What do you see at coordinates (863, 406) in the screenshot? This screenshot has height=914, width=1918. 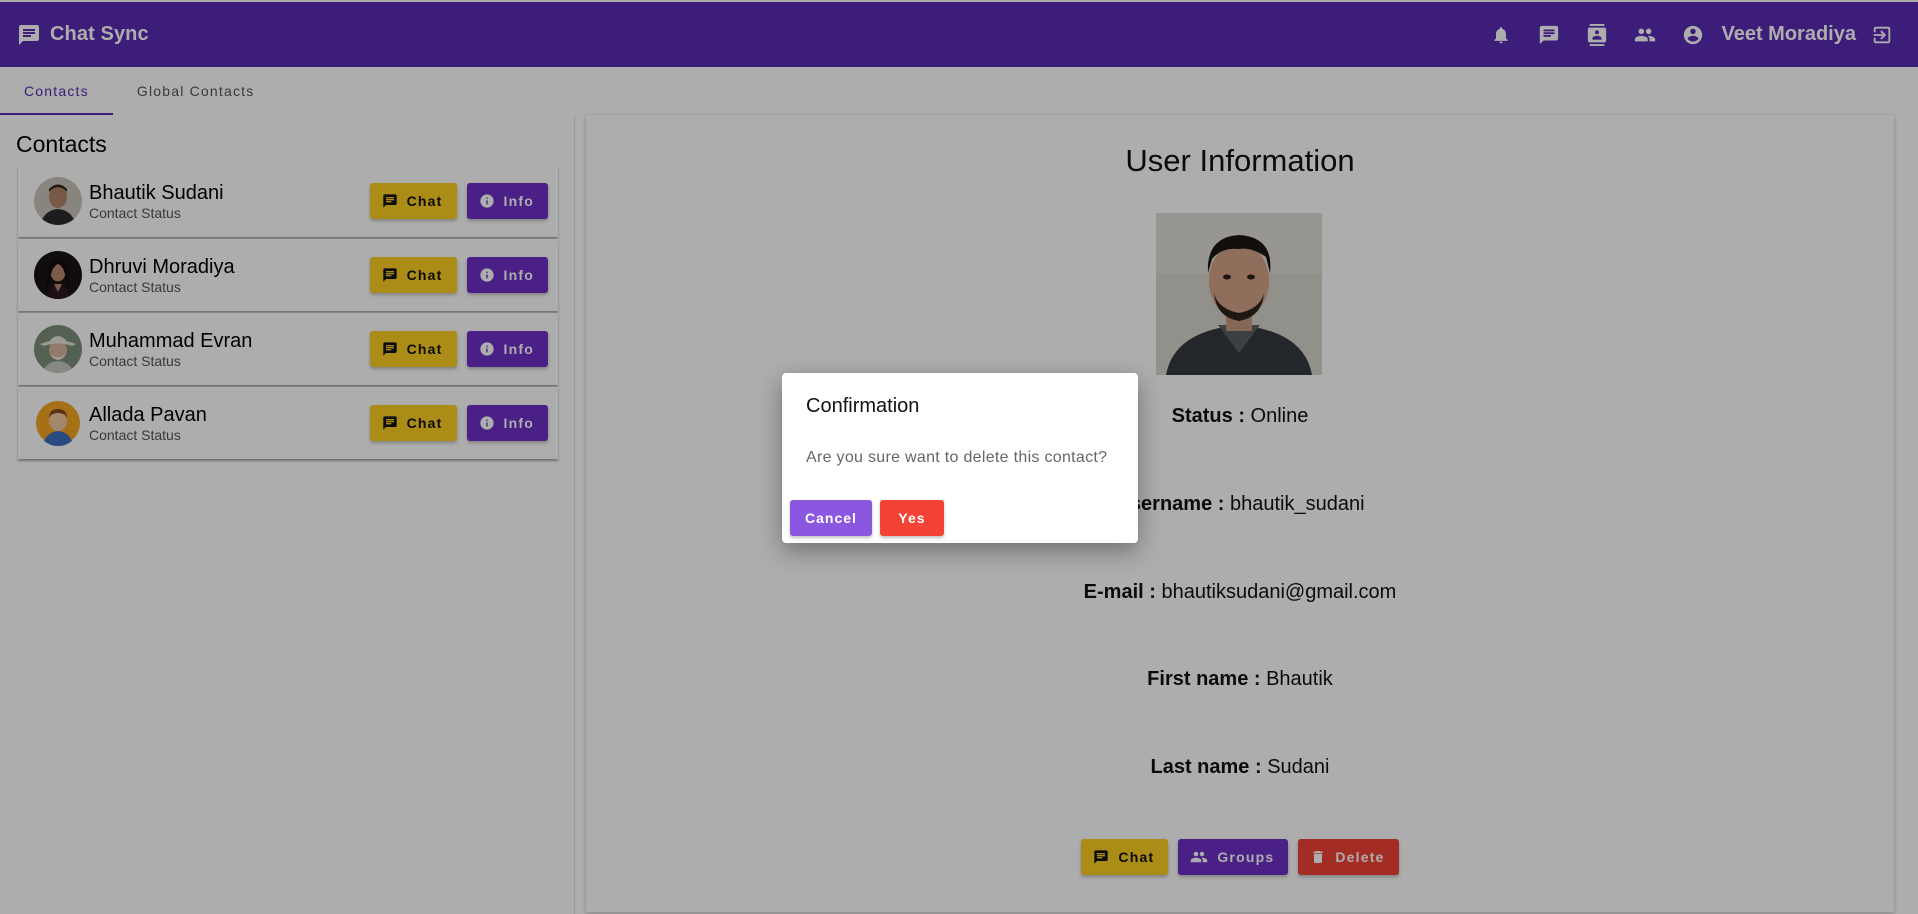 I see `dialog-title: Confirmation` at bounding box center [863, 406].